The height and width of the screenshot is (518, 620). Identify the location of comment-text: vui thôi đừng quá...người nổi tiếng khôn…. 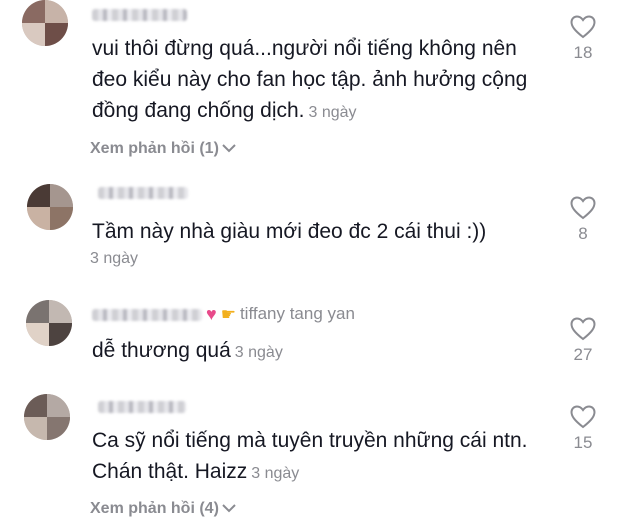
(310, 79).